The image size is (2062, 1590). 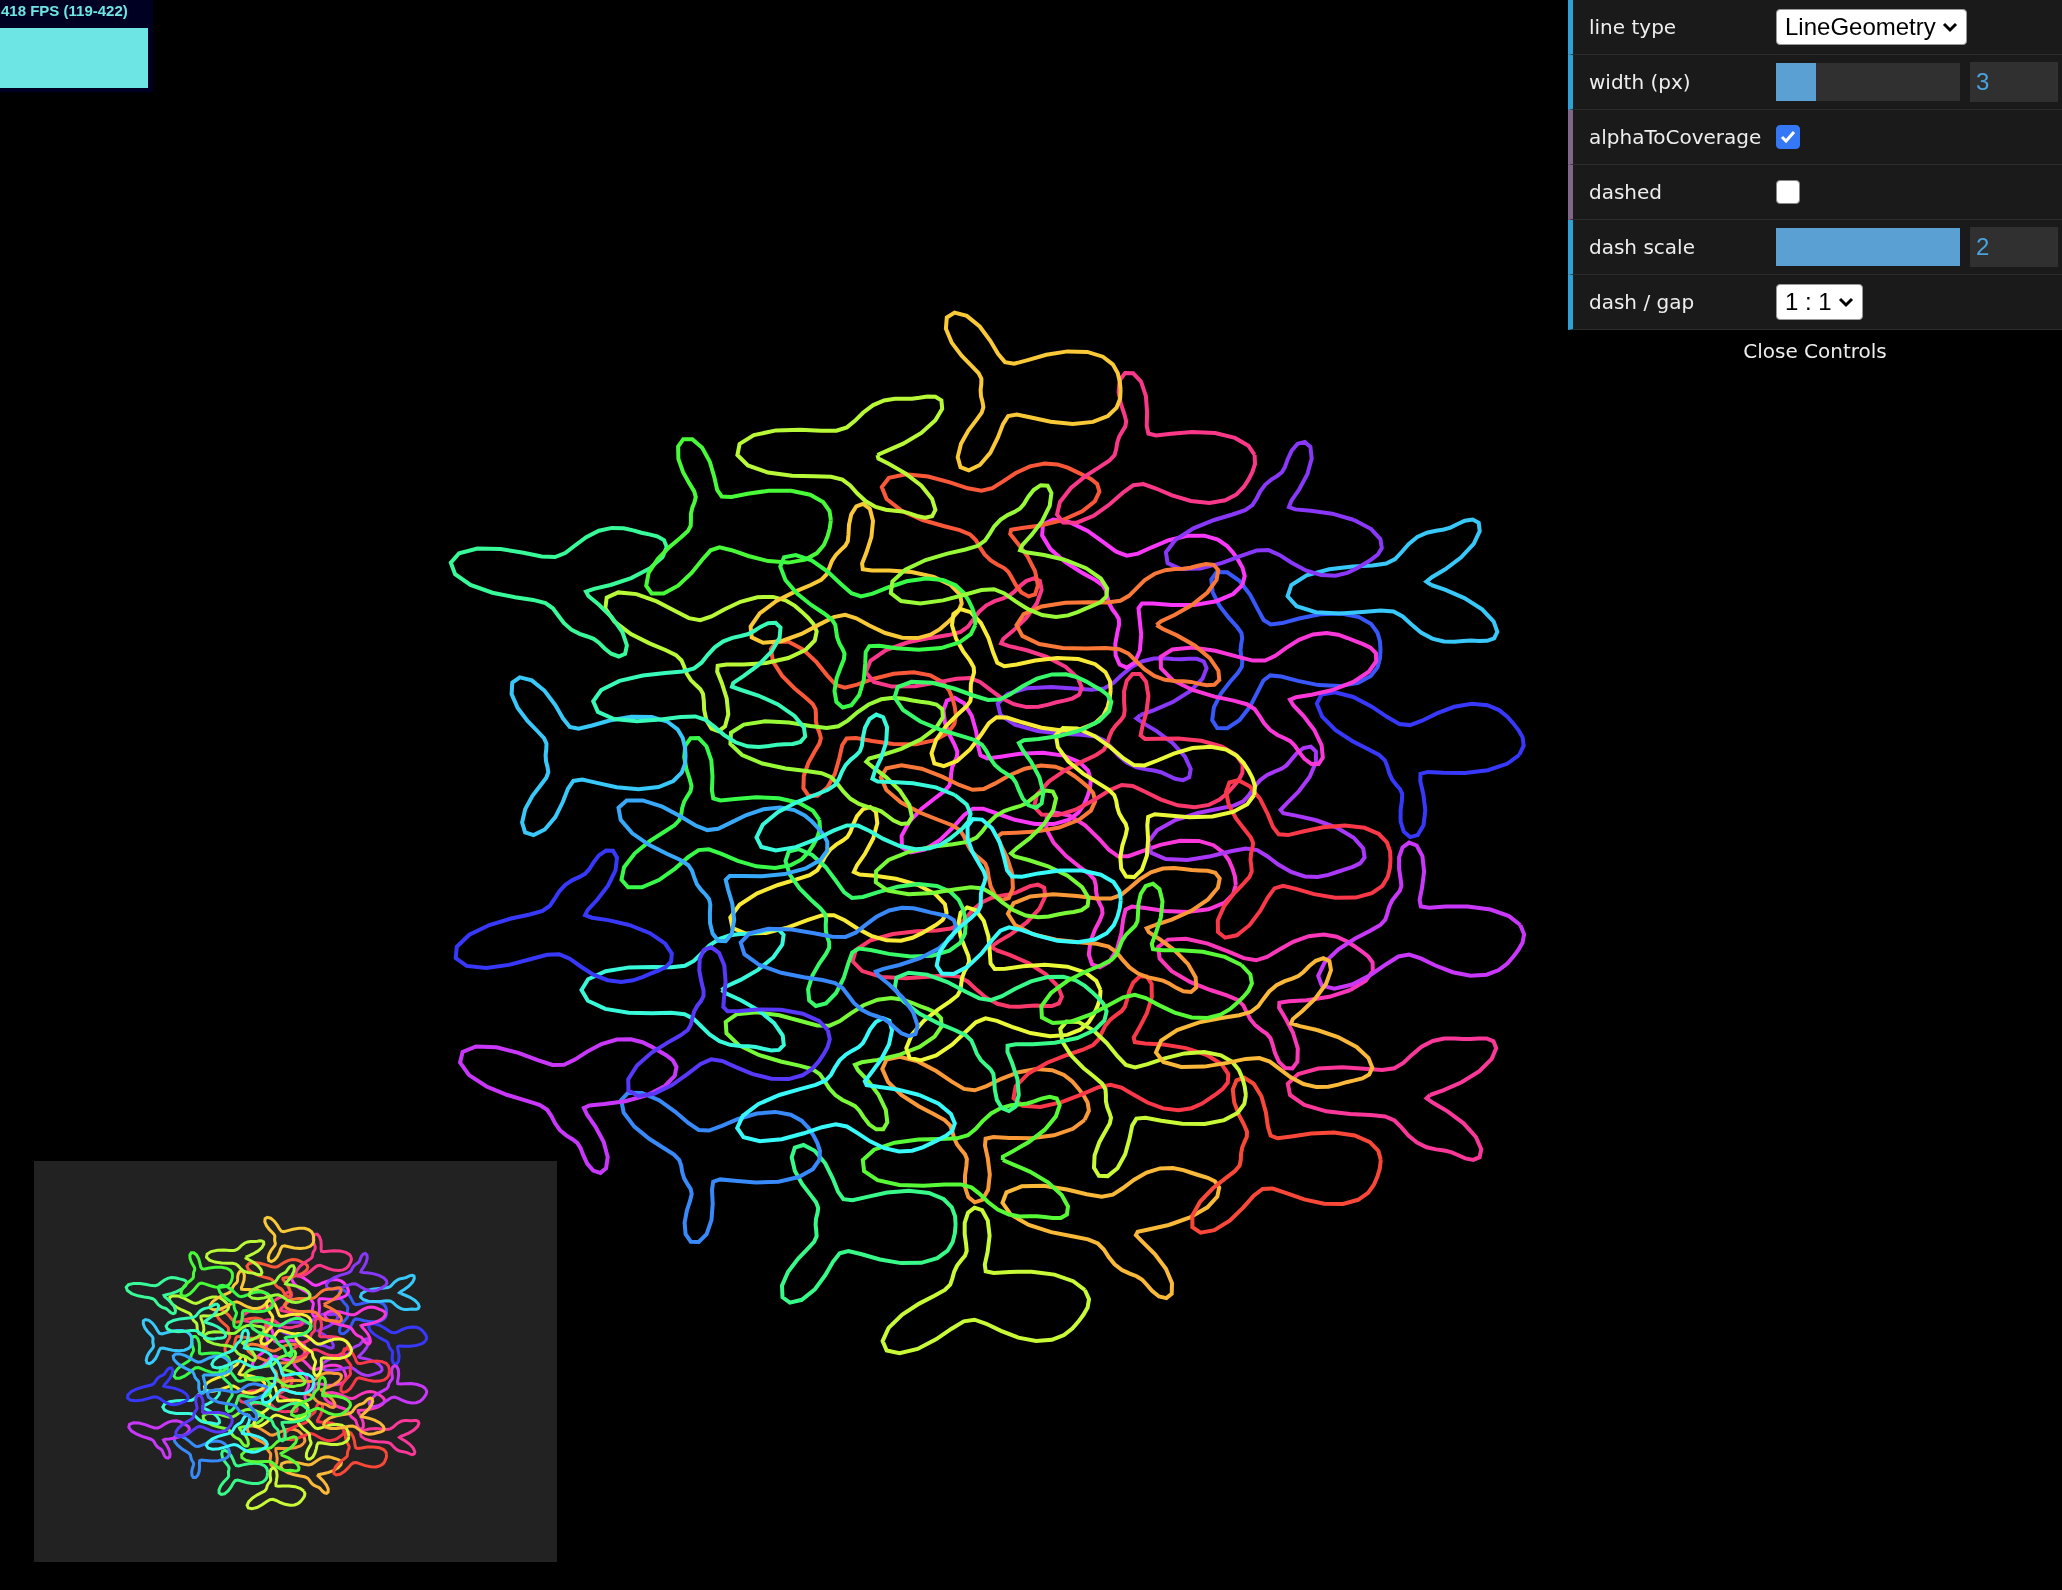 What do you see at coordinates (1640, 82) in the screenshot?
I see `control-label: width (px)` at bounding box center [1640, 82].